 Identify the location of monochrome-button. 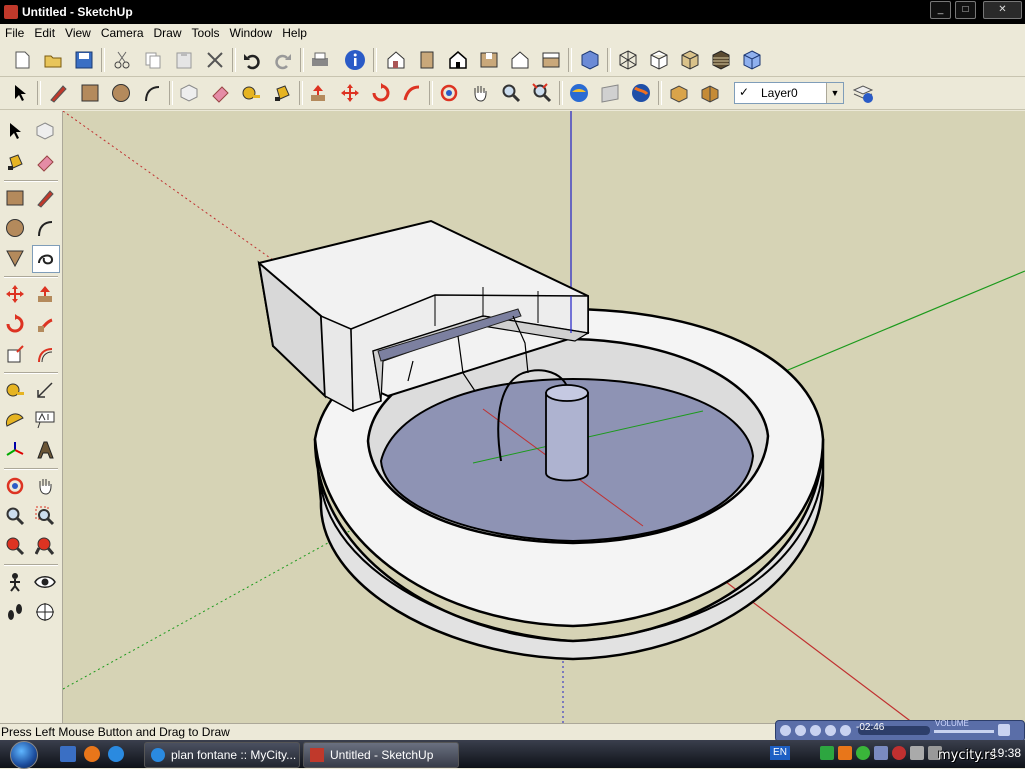
(752, 60).